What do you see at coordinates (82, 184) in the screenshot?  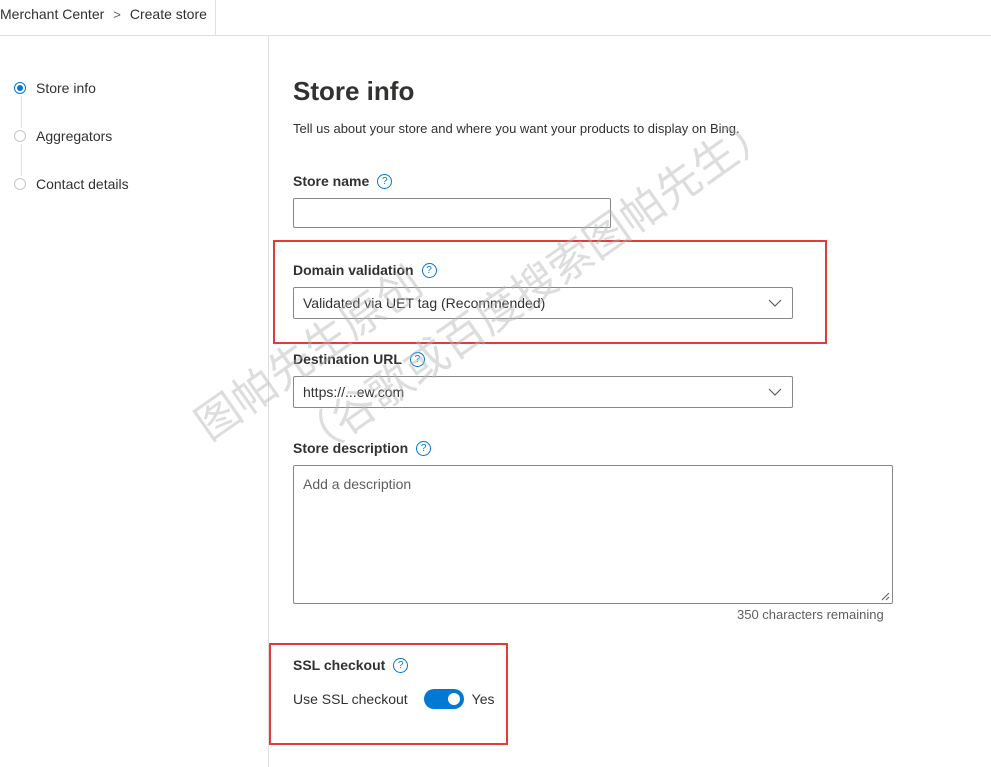 I see `step-label: Contact details` at bounding box center [82, 184].